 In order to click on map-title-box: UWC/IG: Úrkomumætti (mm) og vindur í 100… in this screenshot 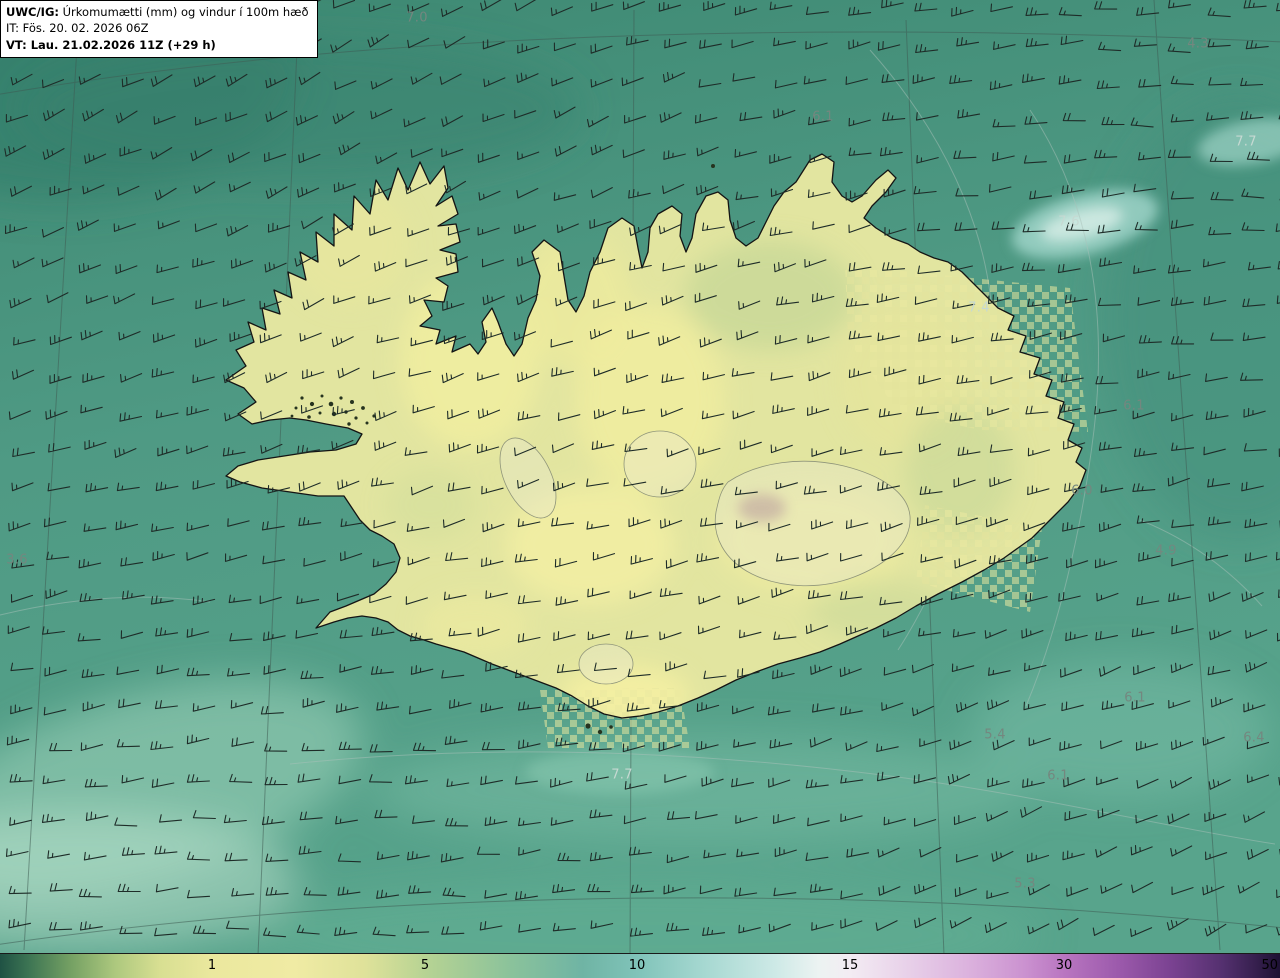, I will do `click(159, 29)`.